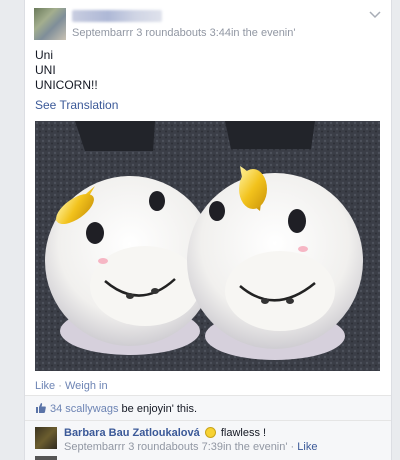 The width and height of the screenshot is (400, 460). Describe the element at coordinates (66, 85) in the screenshot. I see `post-text-line: UNICORN!!` at that location.